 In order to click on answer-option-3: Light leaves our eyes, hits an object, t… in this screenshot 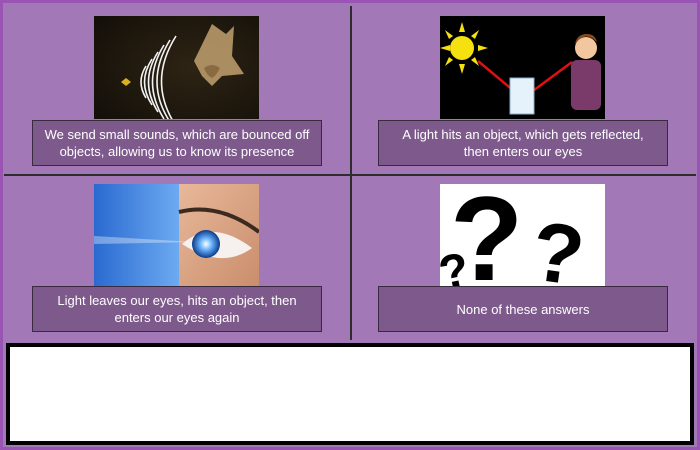, I will do `click(177, 309)`.